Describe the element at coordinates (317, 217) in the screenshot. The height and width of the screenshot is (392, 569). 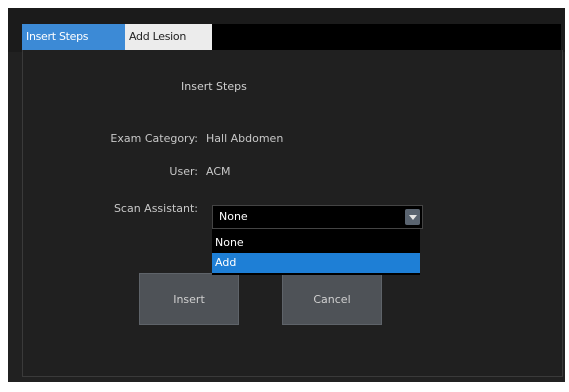
I see `scan-assistant-select: None` at that location.